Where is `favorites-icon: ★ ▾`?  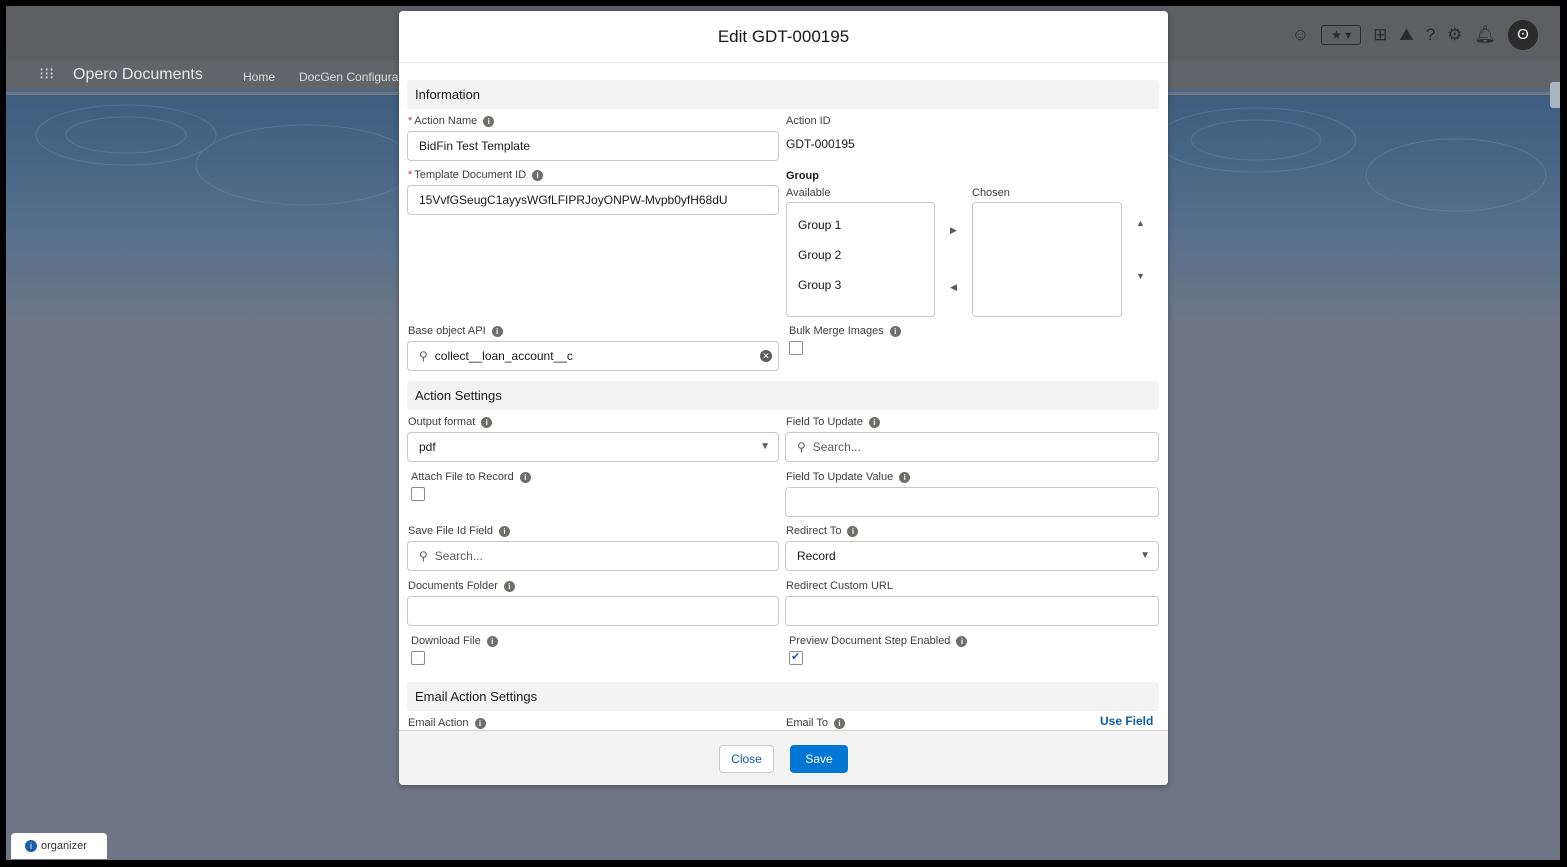 favorites-icon: ★ ▾ is located at coordinates (1341, 35).